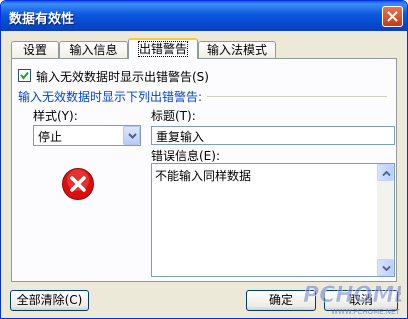 This screenshot has height=319, width=408. What do you see at coordinates (122, 76) in the screenshot?
I see `show-error-alert-label: 输入无效数据时显示出错警告(S)` at bounding box center [122, 76].